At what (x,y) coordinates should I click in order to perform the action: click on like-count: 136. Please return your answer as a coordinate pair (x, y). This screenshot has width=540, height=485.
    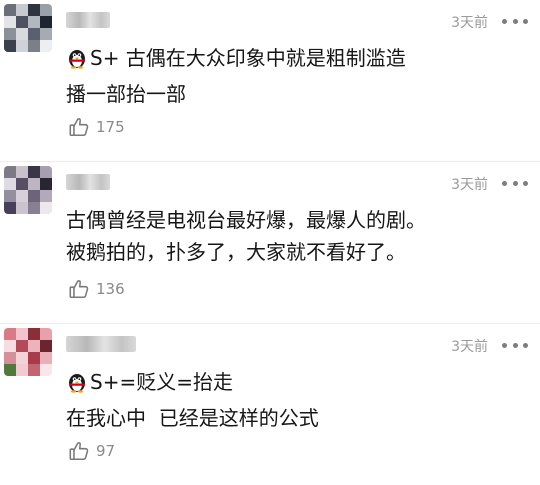
    Looking at the image, I should click on (110, 289).